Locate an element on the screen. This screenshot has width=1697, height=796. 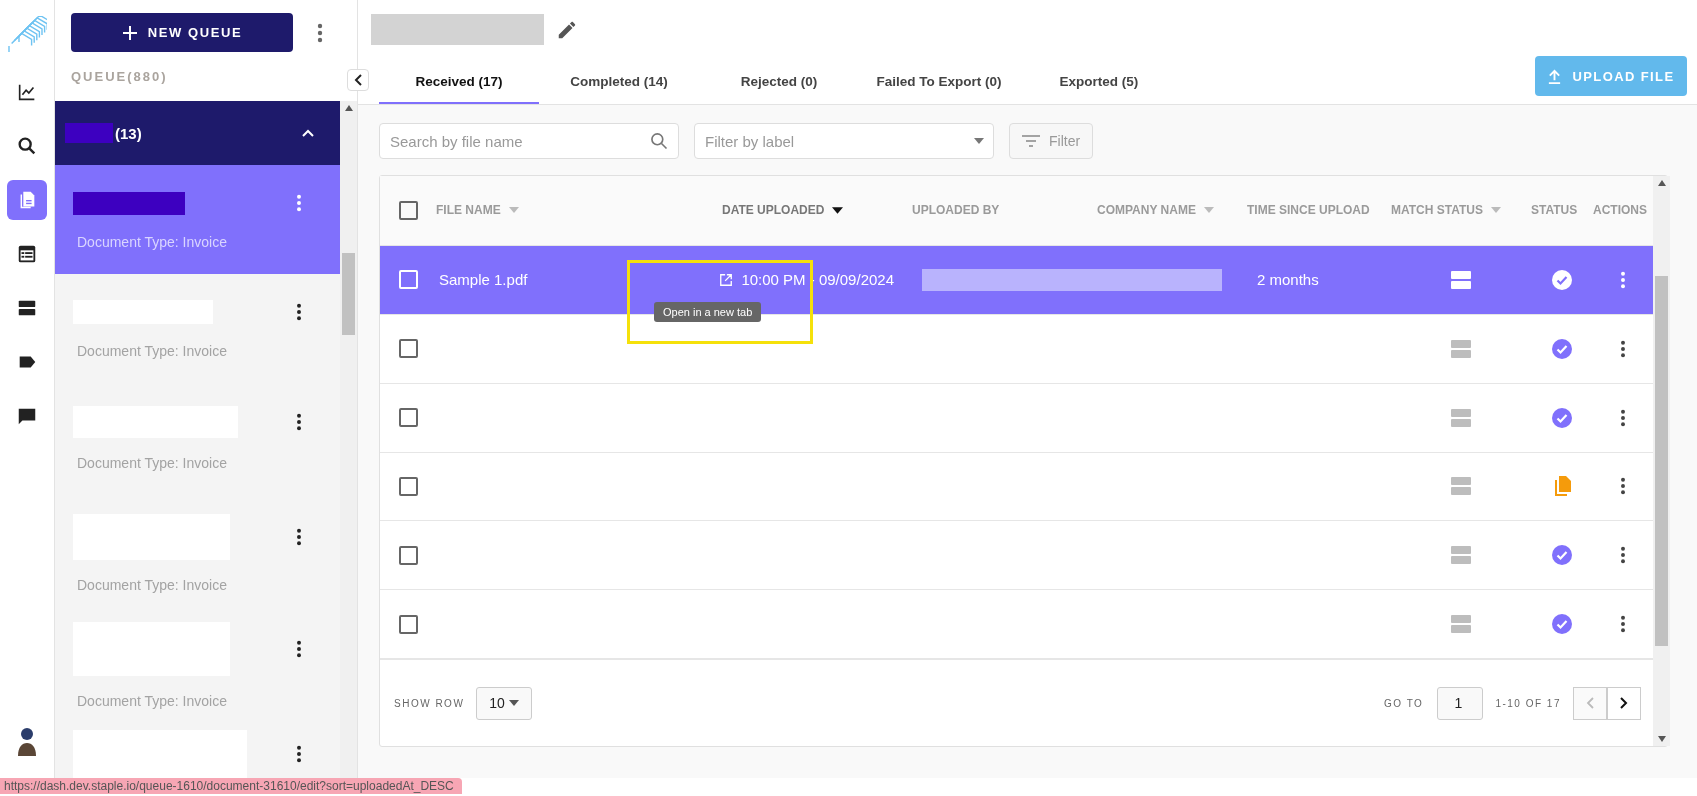
tooltip: Open in a new tab is located at coordinates (708, 312).